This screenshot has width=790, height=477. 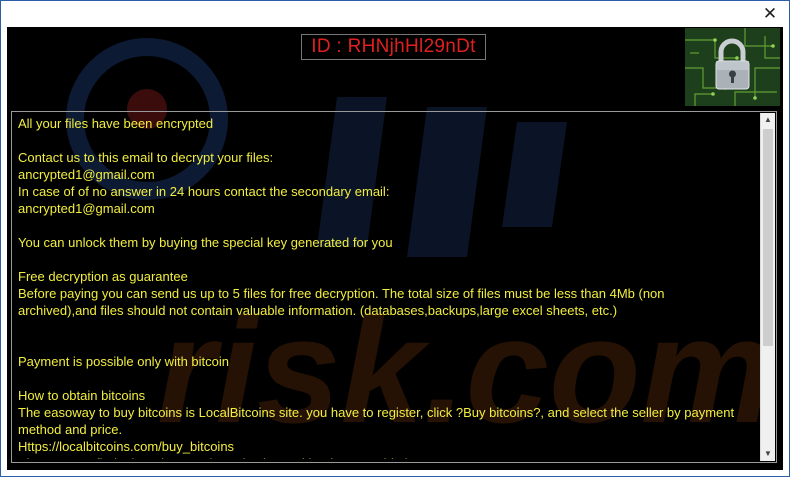 What do you see at coordinates (123, 361) in the screenshot?
I see `message-line: Payment is possible only with bitcoin` at bounding box center [123, 361].